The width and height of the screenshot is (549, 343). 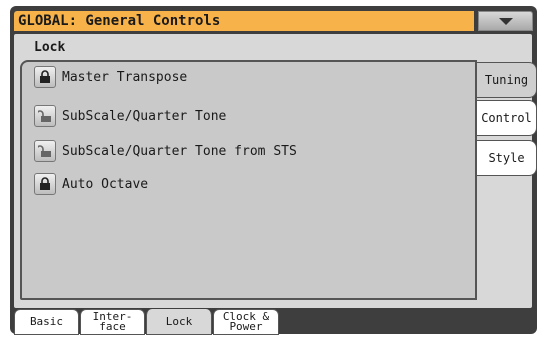 I want to click on lock-row-subscale-quarter-tone: SubScale/Quarter Tone, so click(x=130, y=116).